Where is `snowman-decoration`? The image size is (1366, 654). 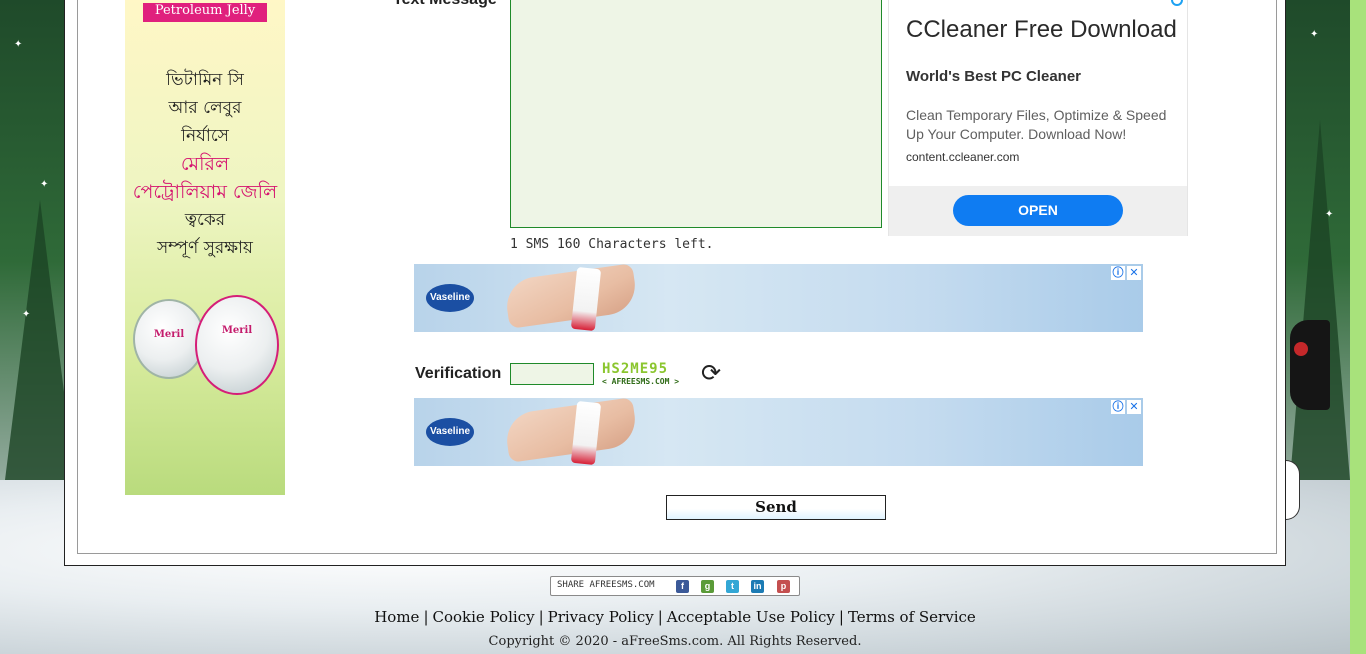 snowman-decoration is located at coordinates (1293, 490).